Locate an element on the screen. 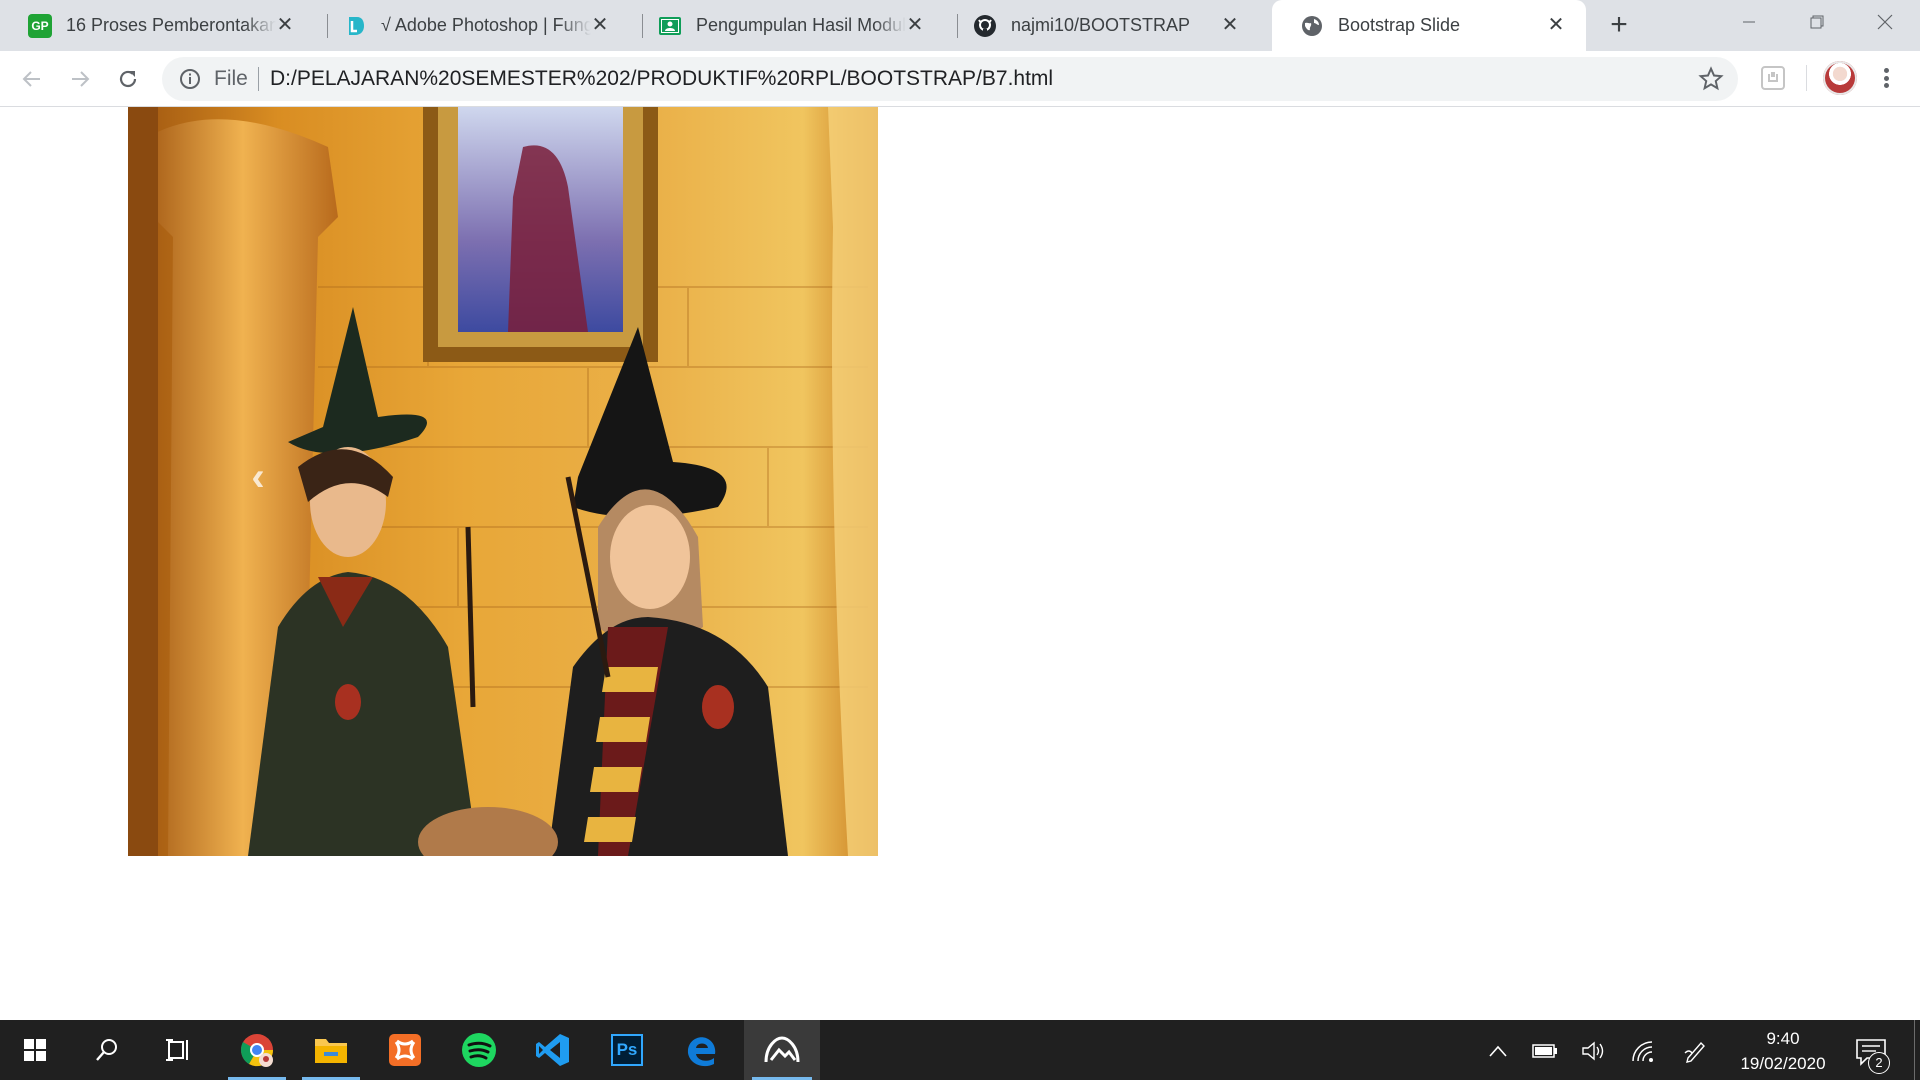 The width and height of the screenshot is (1920, 1080). clock-time: 9:40 is located at coordinates (1783, 1038).